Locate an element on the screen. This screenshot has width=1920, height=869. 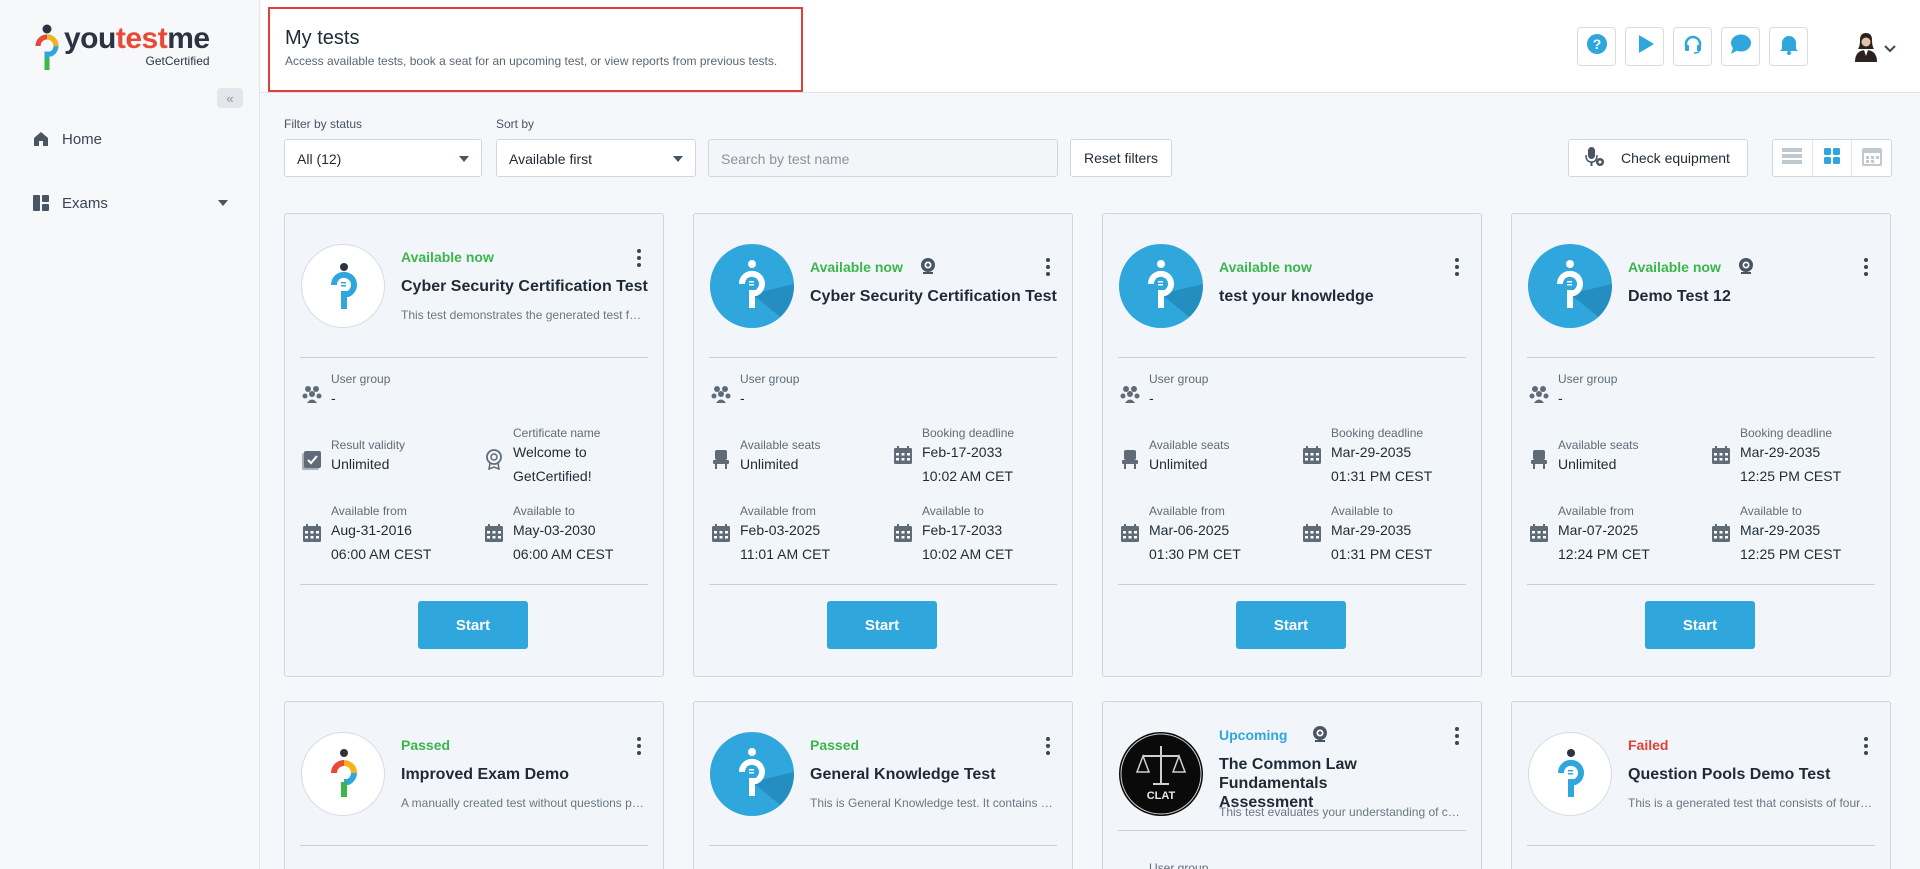
available-from-date: Mar-07-2025 is located at coordinates (1598, 530).